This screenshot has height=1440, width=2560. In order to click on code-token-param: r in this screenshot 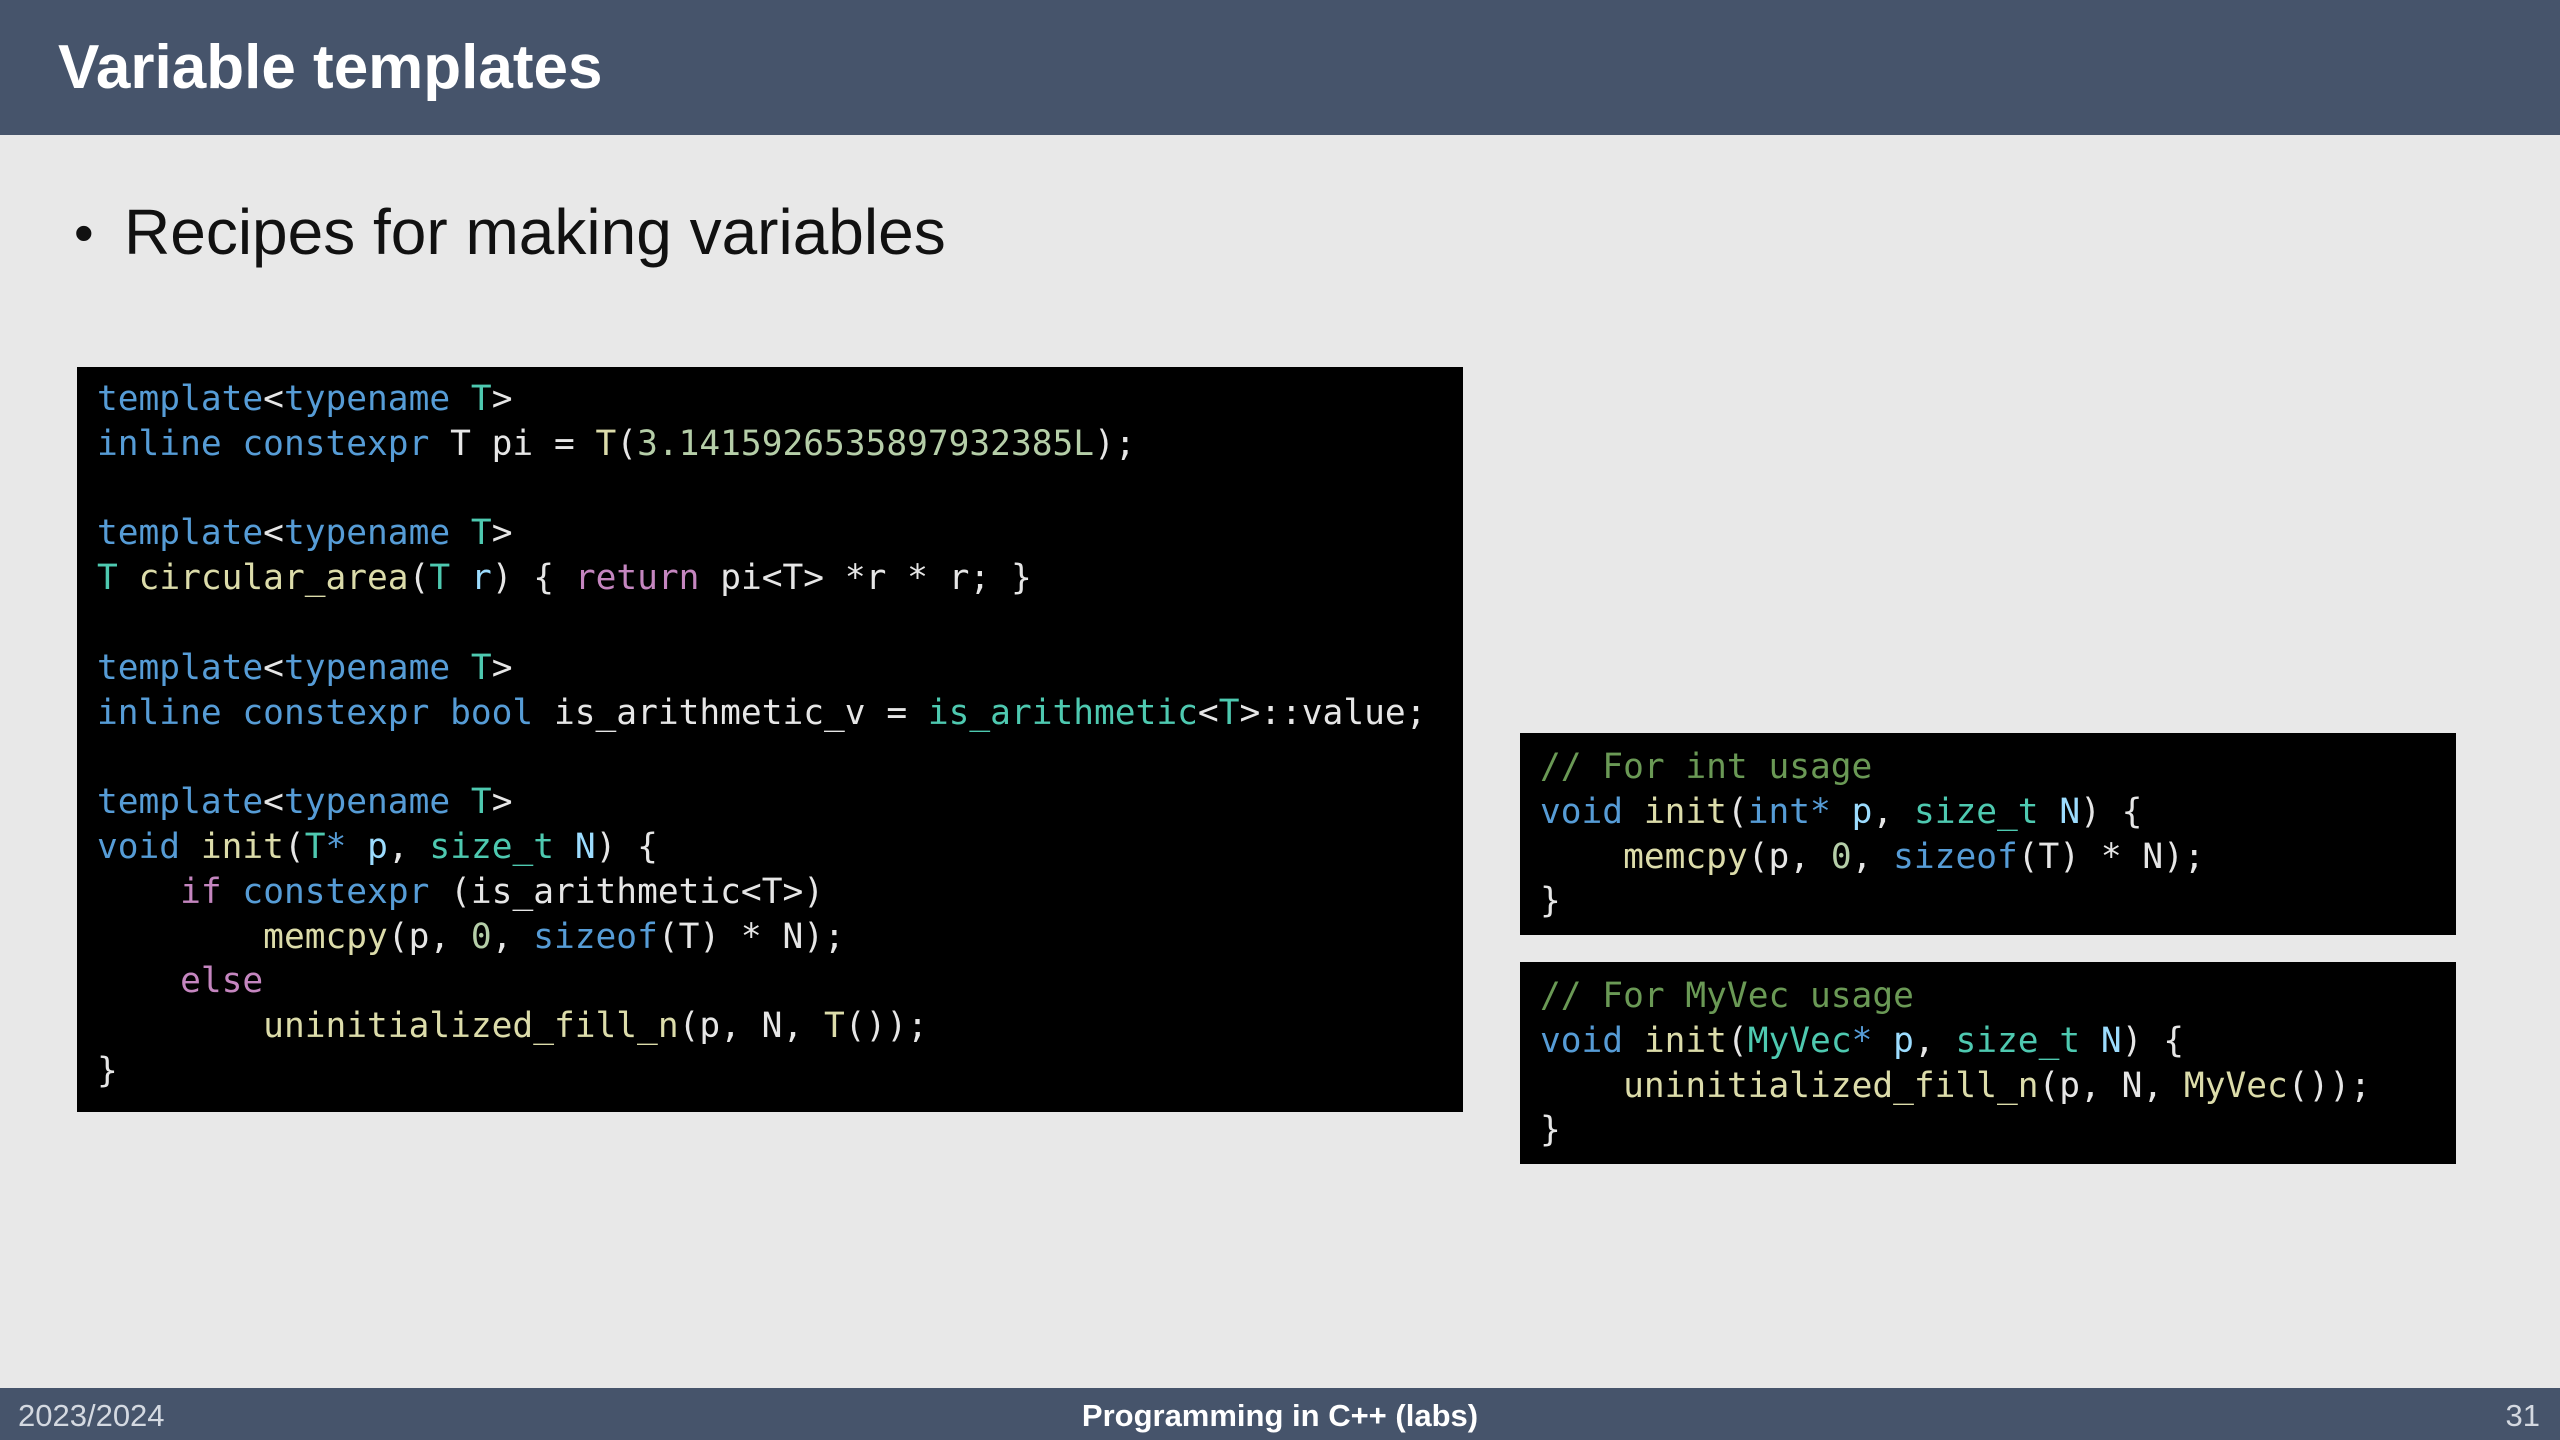, I will do `click(481, 578)`.